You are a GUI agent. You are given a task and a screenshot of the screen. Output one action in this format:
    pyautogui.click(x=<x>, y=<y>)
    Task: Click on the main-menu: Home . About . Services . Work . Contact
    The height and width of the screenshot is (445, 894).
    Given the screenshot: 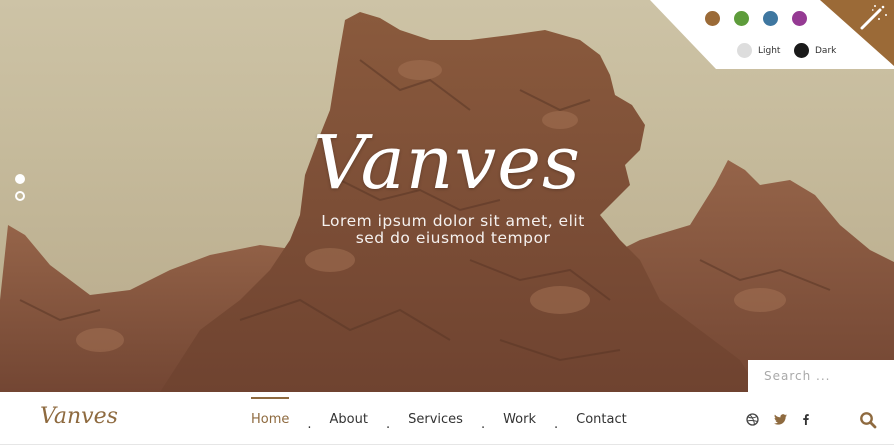 What is the action you would take?
    pyautogui.click(x=439, y=418)
    